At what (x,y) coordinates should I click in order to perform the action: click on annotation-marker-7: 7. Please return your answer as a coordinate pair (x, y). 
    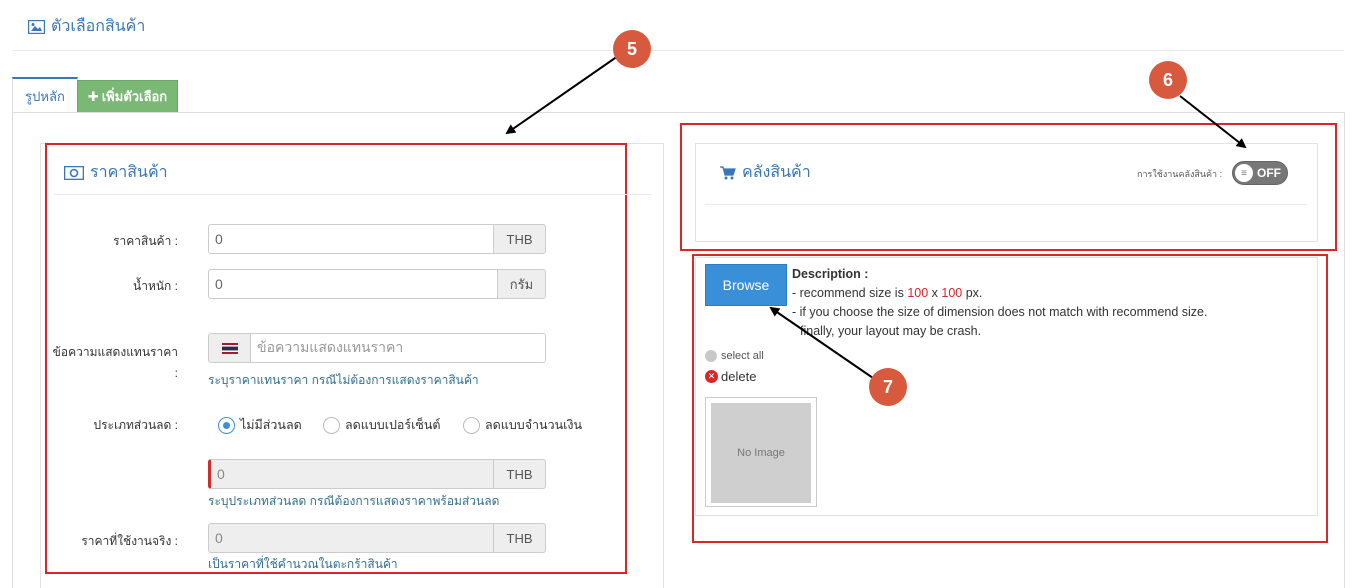
    Looking at the image, I should click on (888, 387).